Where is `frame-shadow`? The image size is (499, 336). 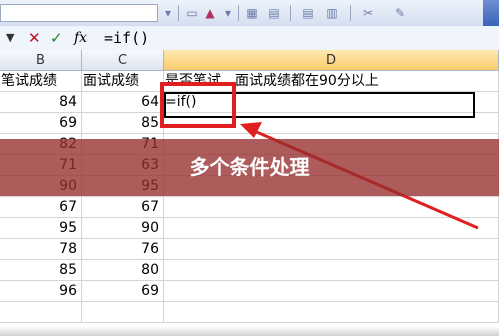 frame-shadow is located at coordinates (249, 331).